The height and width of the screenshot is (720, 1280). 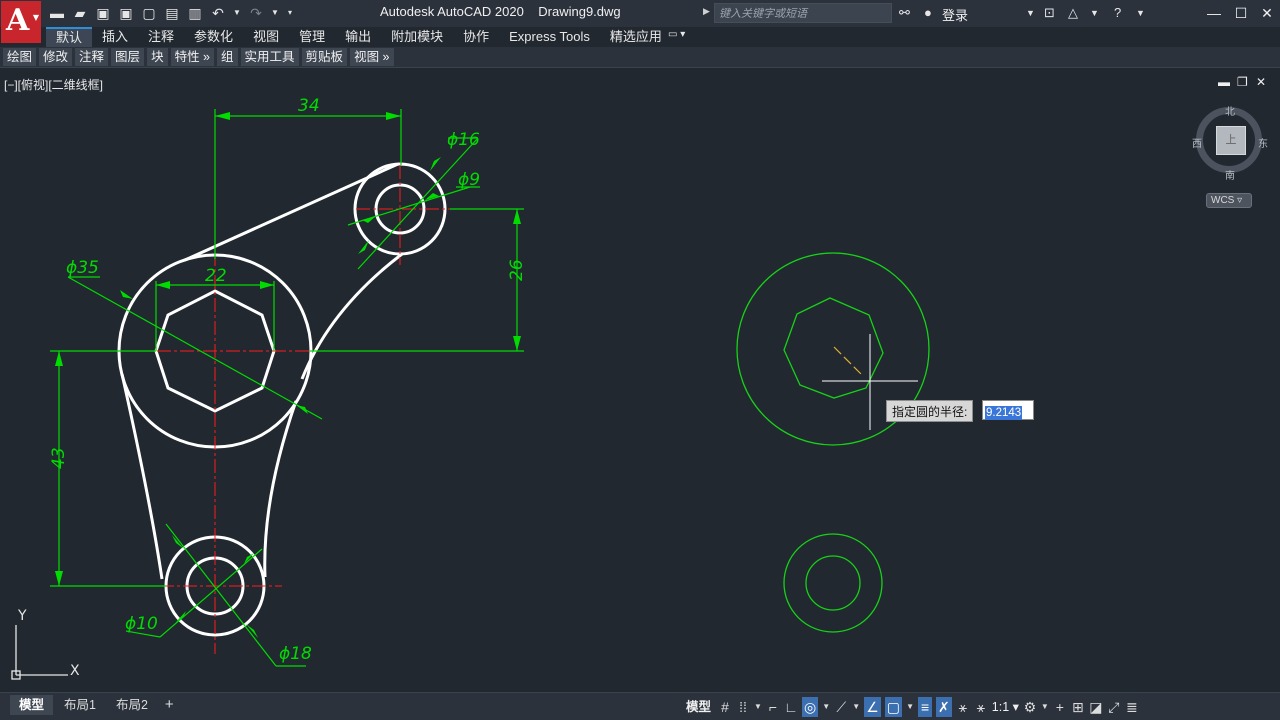 I want to click on save-icon: ▣, so click(x=103, y=13).